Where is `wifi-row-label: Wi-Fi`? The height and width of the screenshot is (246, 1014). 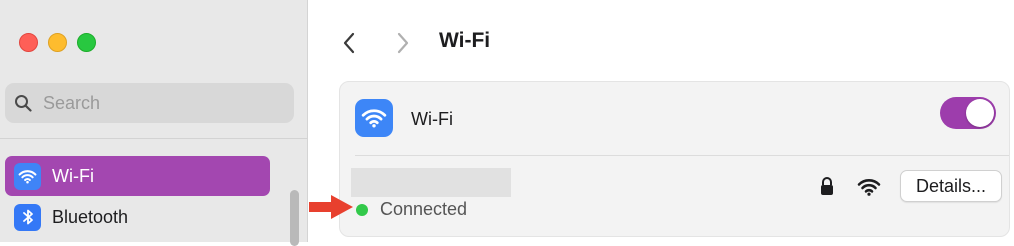
wifi-row-label: Wi-Fi is located at coordinates (432, 119).